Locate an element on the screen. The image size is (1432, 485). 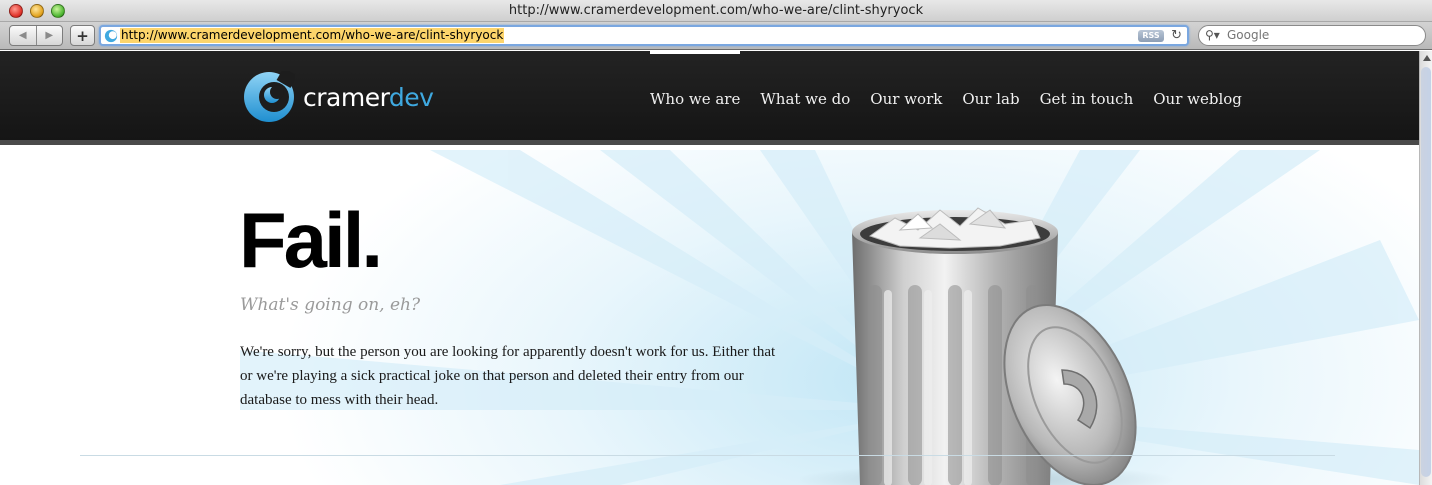
rss-badge: RSS is located at coordinates (1151, 36).